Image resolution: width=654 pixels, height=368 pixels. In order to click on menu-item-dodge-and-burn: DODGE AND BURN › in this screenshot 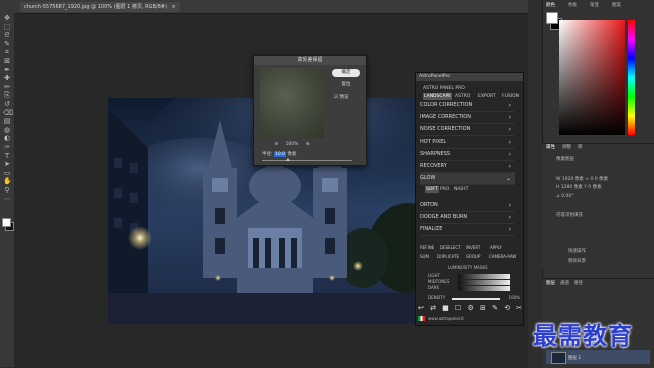, I will do `click(467, 218)`.